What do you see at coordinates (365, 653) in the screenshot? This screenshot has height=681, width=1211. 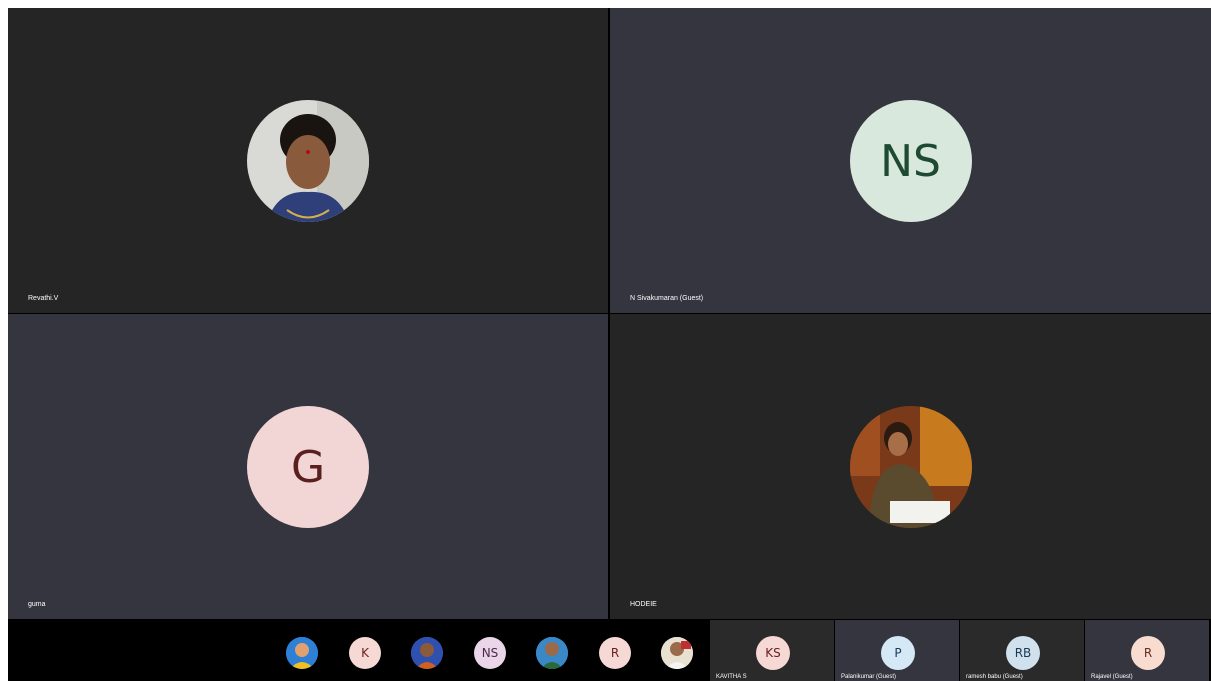 I see `participant-avatar-initials: K` at bounding box center [365, 653].